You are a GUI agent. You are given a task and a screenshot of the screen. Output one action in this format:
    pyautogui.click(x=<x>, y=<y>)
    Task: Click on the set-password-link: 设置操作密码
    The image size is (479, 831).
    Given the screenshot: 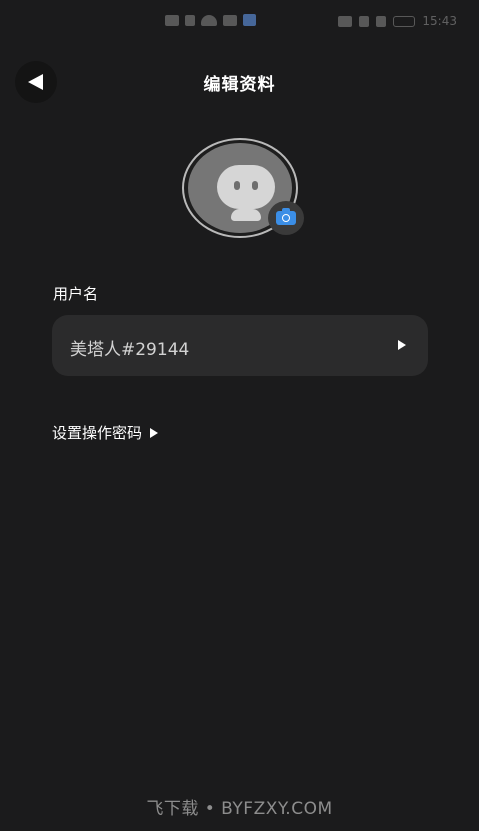 What is the action you would take?
    pyautogui.click(x=105, y=432)
    